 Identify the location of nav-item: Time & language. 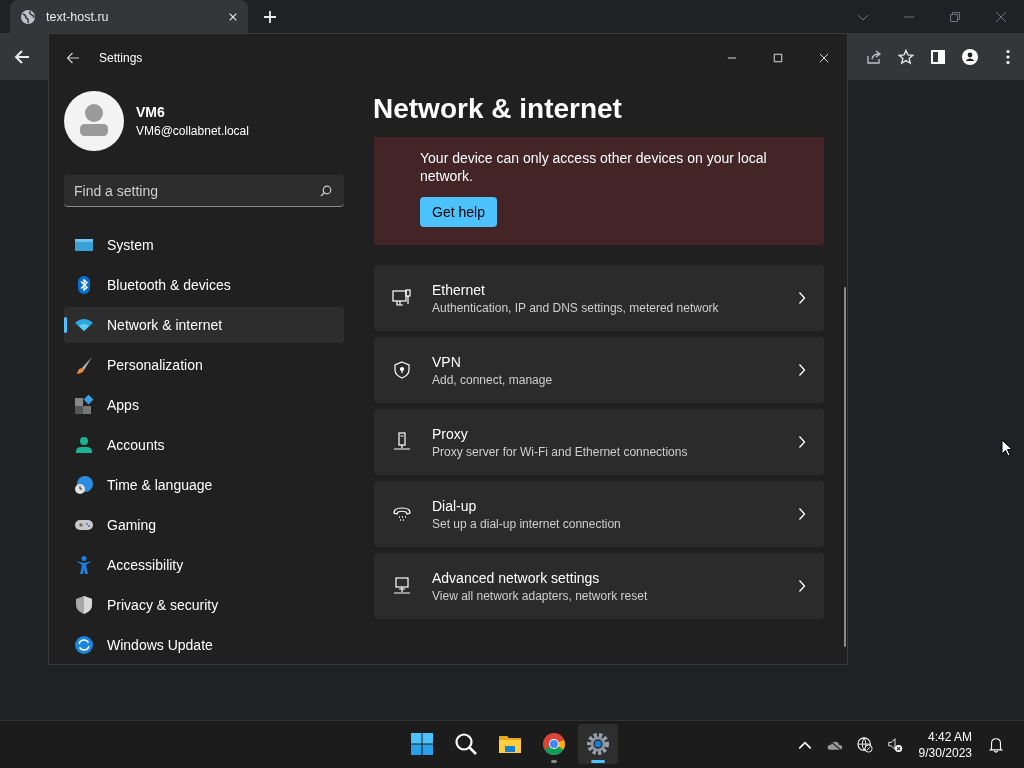
(204, 485).